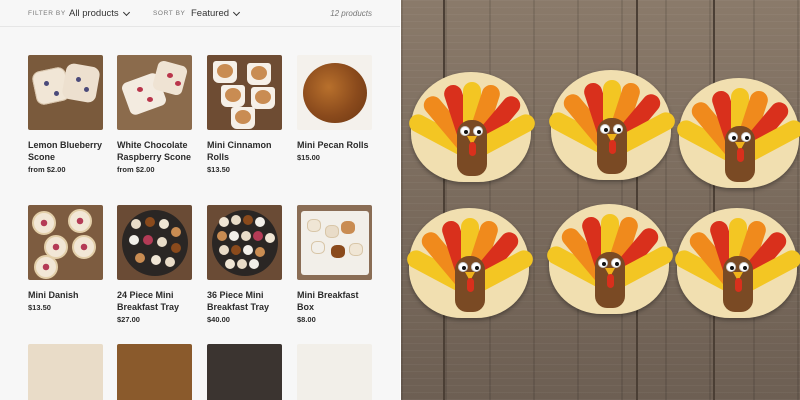 This screenshot has width=800, height=400. I want to click on product-title: Mini Pecan Rolls, so click(335, 145).